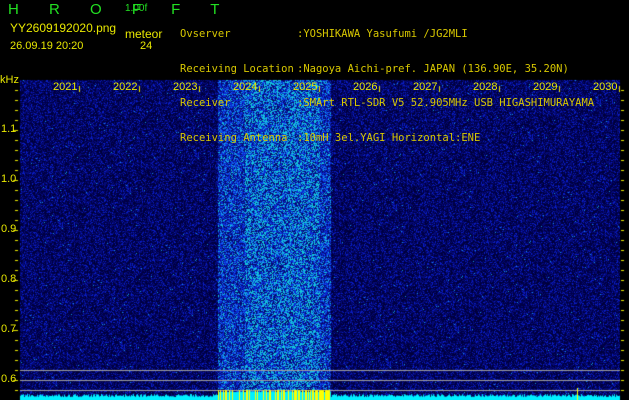  Describe the element at coordinates (9, 129) in the screenshot. I see `y-tick-label: 1.1` at that location.